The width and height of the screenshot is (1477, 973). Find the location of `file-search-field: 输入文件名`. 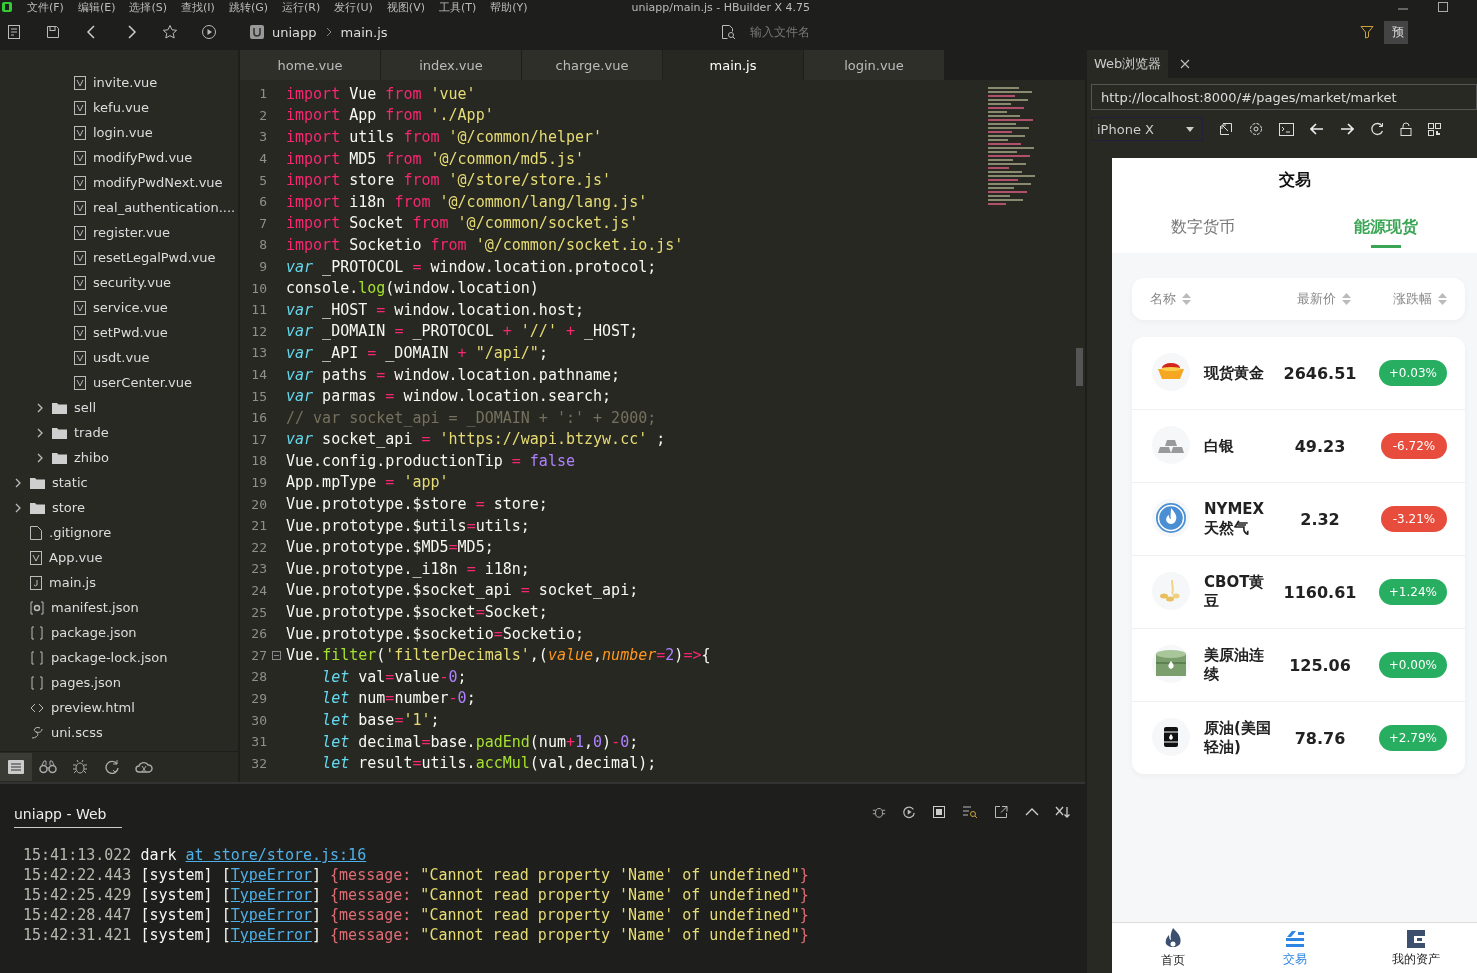

file-search-field: 输入文件名 is located at coordinates (950, 32).